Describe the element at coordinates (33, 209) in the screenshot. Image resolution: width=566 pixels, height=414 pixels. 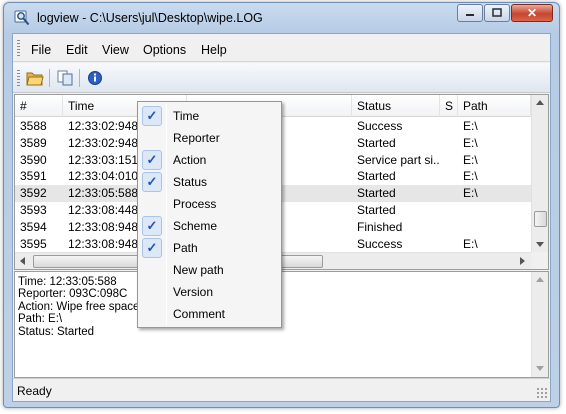
I see `cell-num: 3593` at that location.